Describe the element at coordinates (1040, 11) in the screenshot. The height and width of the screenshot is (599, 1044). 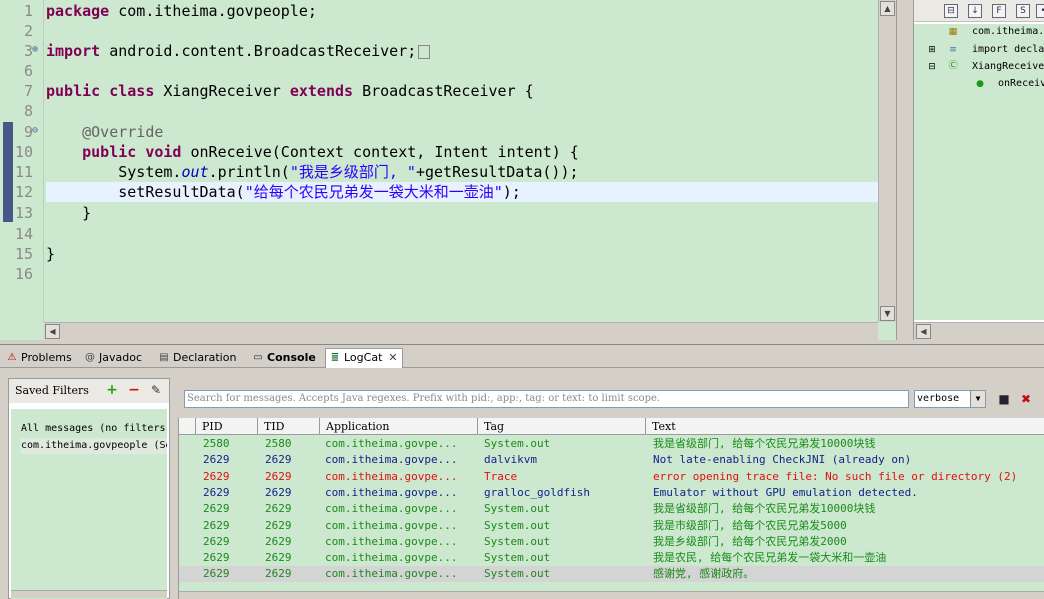
I see `hide-nonpublic-icon: •` at that location.